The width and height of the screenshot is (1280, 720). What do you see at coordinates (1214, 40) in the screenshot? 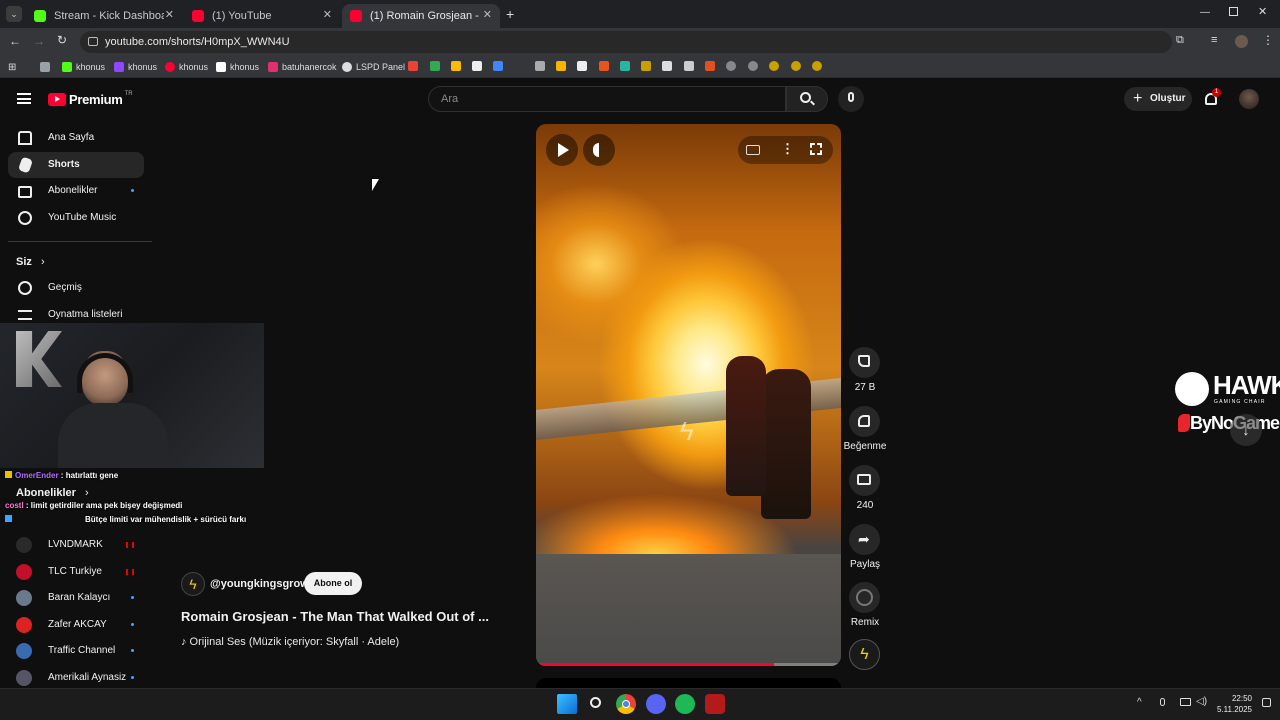
I see `media-icon: ≡` at bounding box center [1214, 40].